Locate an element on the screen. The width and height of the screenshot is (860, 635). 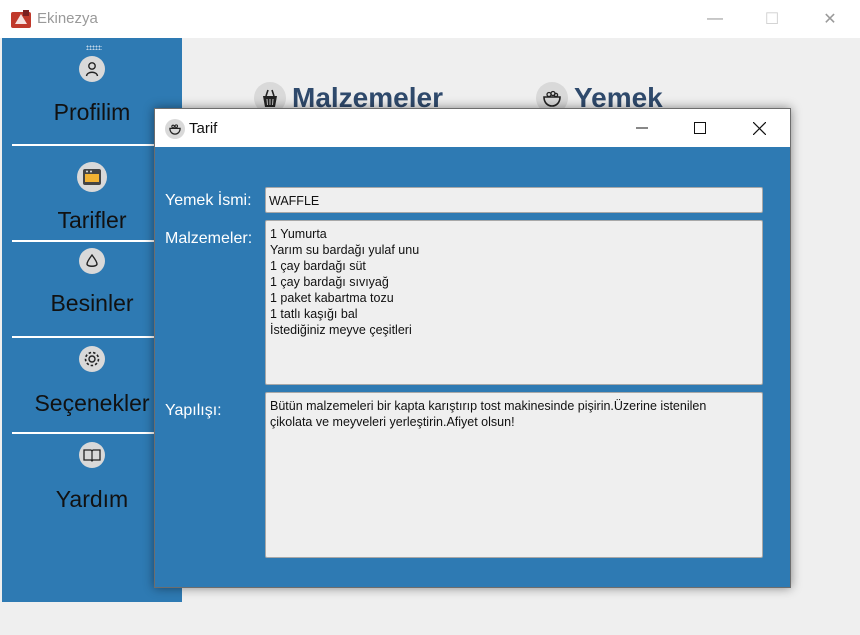
close-button: ✕ is located at coordinates (830, 19).